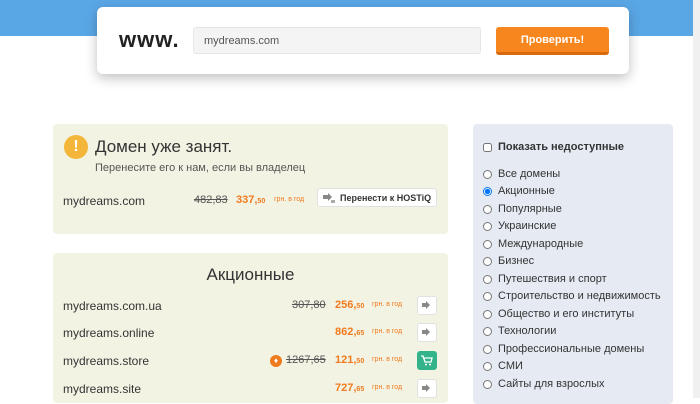 Image resolution: width=700 pixels, height=404 pixels. What do you see at coordinates (533, 244) in the screenshot?
I see `filter-option: Международные` at bounding box center [533, 244].